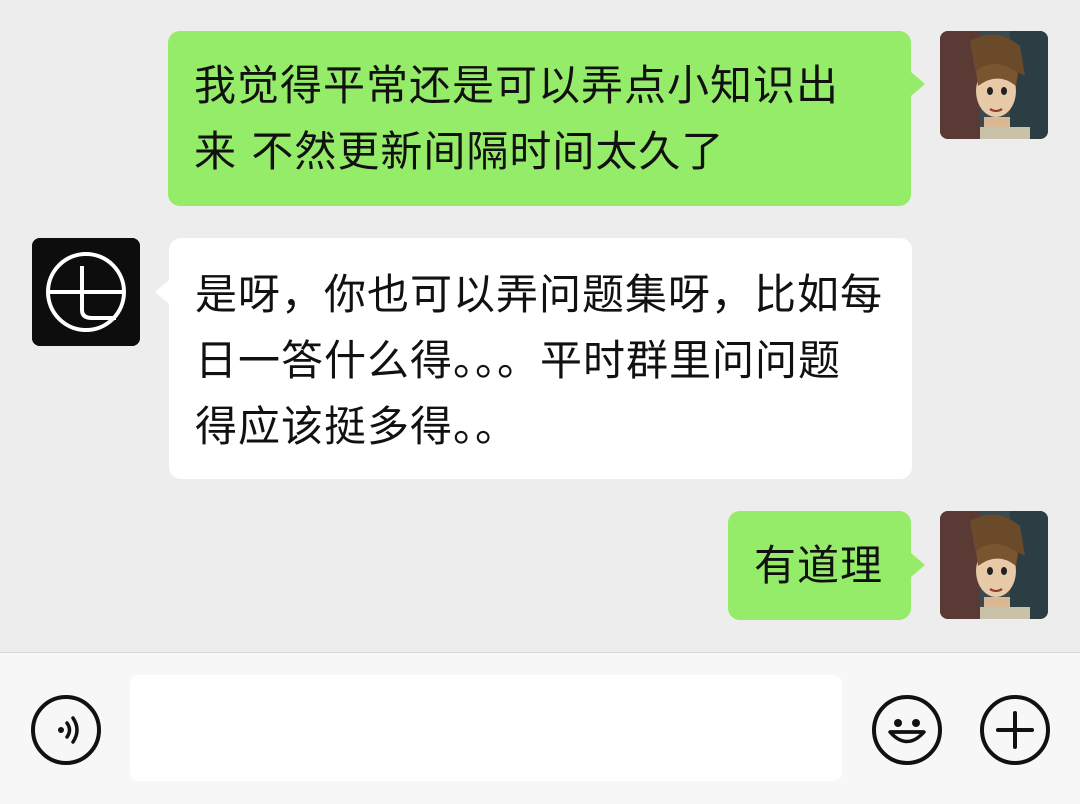 The width and height of the screenshot is (1080, 804). I want to click on message-bubble-sent: 有道理, so click(819, 565).